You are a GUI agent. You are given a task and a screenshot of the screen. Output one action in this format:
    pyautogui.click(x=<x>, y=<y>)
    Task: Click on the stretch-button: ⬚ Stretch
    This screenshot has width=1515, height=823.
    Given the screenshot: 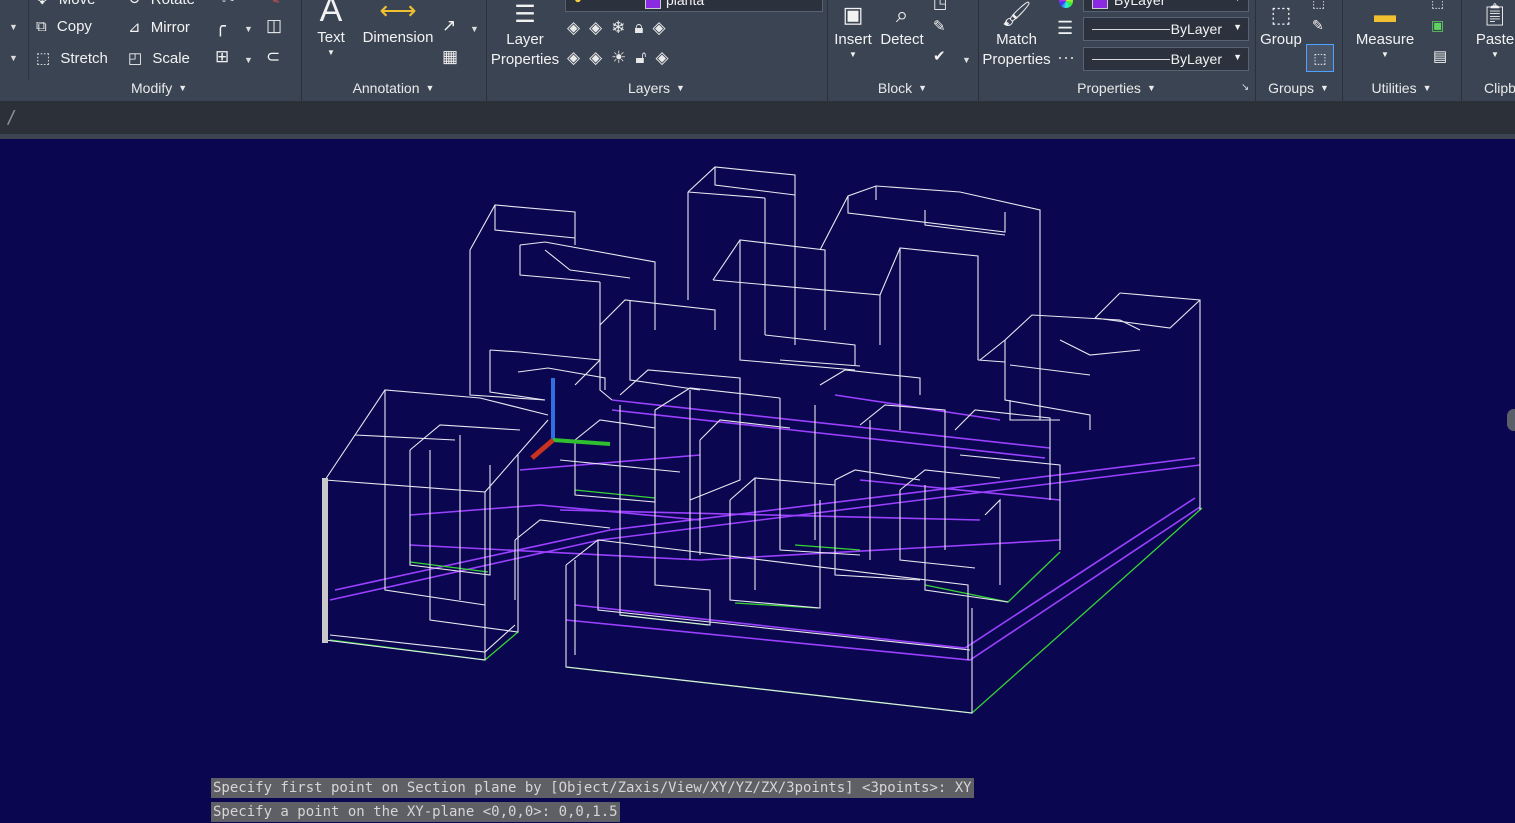 What is the action you would take?
    pyautogui.click(x=72, y=58)
    